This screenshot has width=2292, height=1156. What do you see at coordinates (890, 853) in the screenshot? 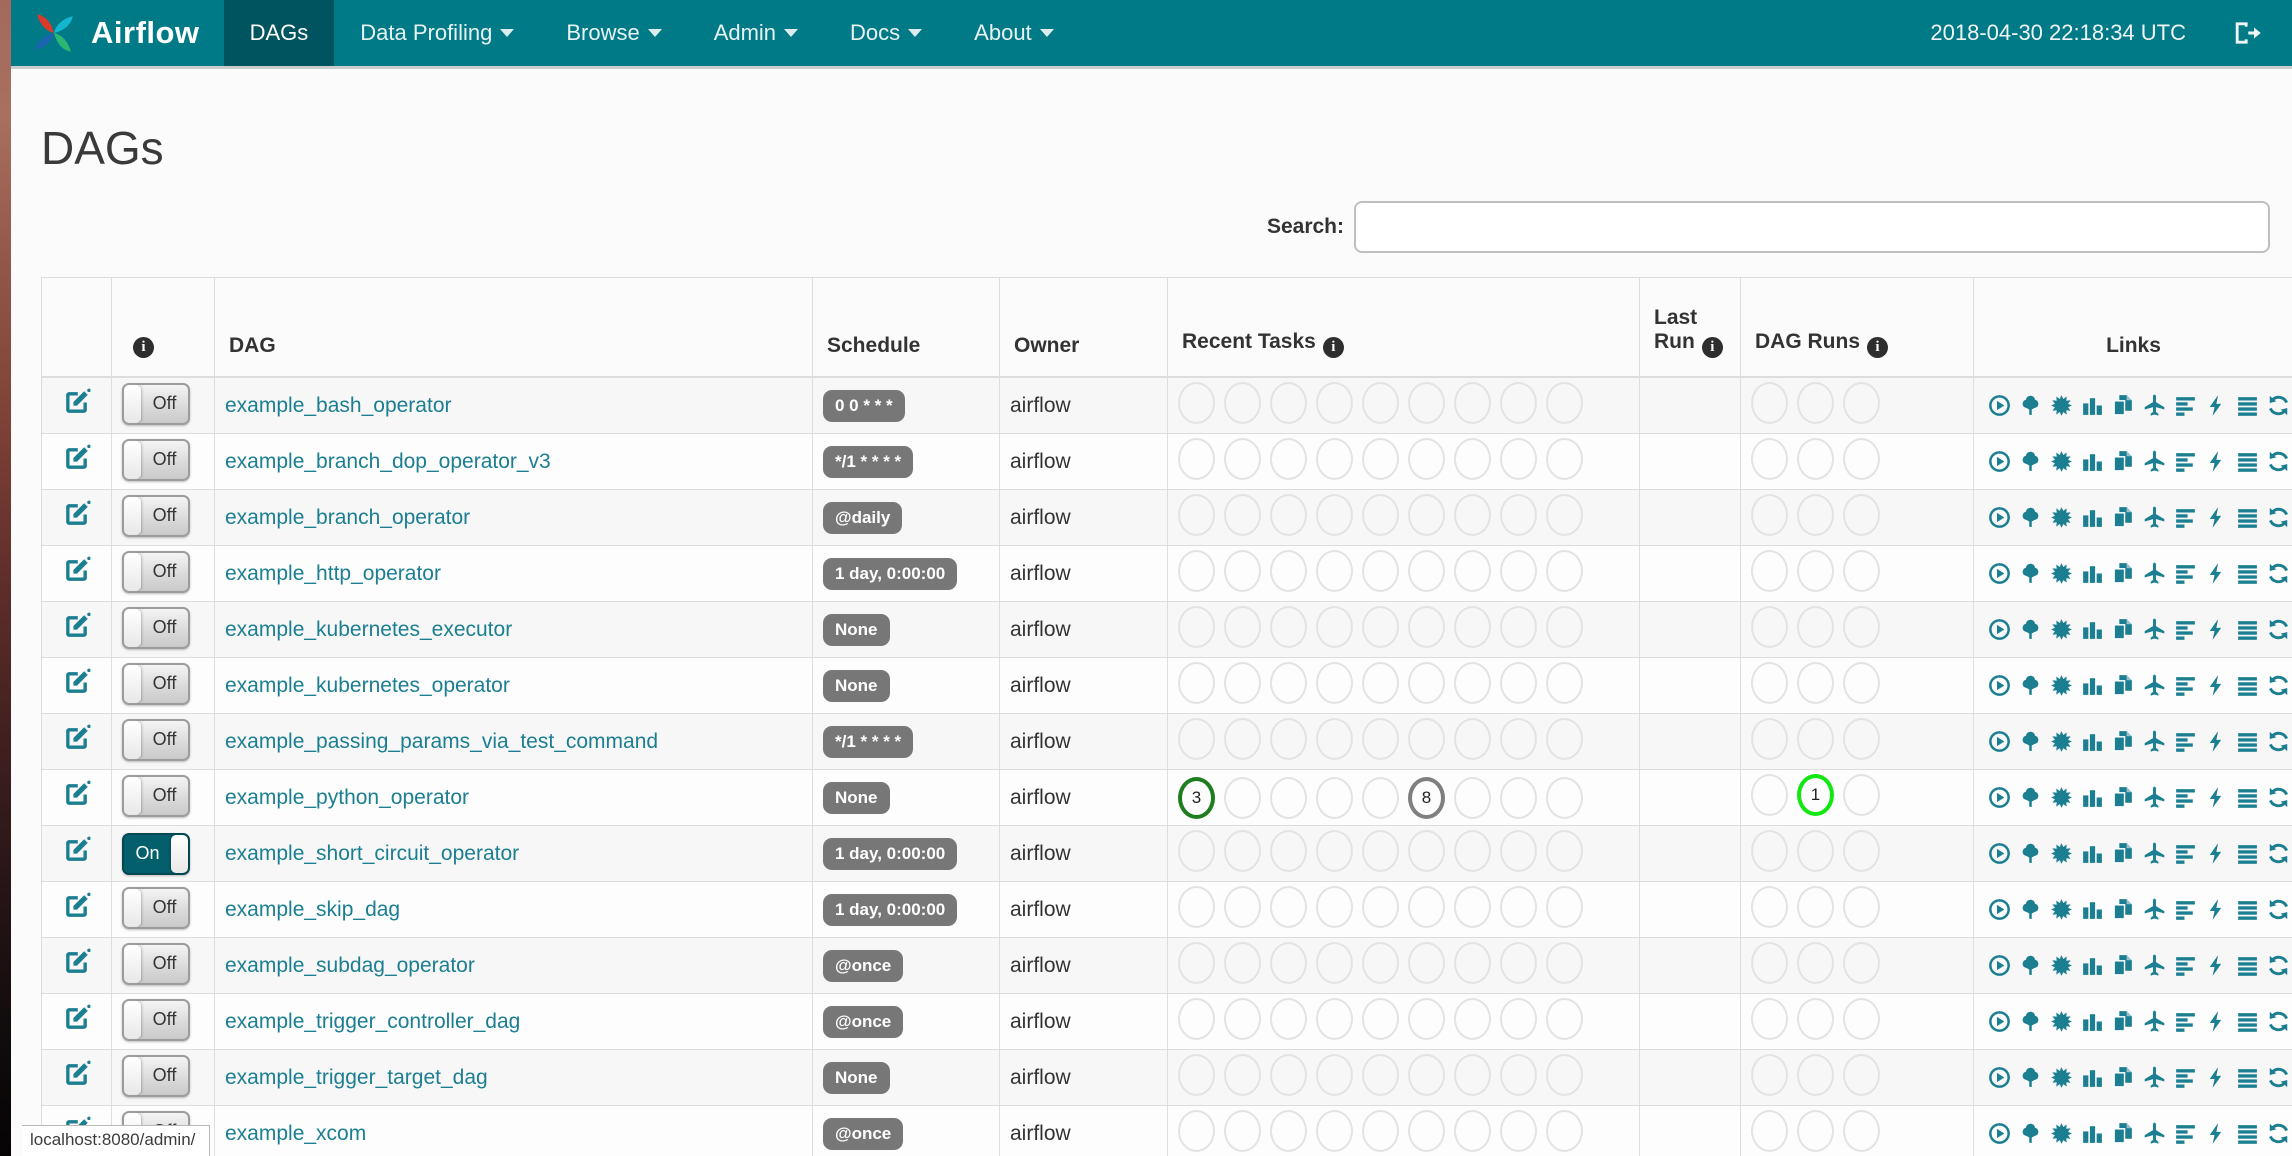
I see `schedule-badge: 1 day, 0:00:00` at bounding box center [890, 853].